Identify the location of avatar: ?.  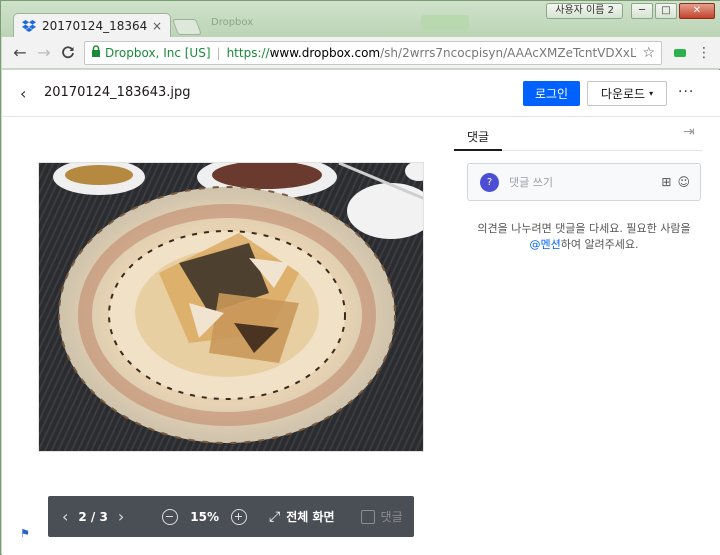
(489, 182).